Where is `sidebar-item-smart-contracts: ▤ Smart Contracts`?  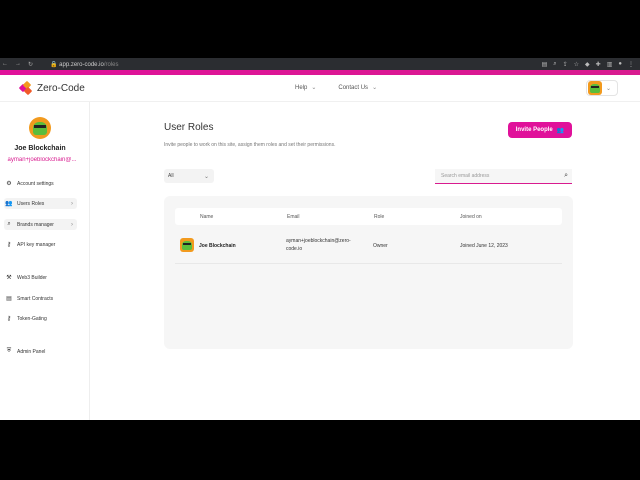
sidebar-item-smart-contracts: ▤ Smart Contracts is located at coordinates (40, 298).